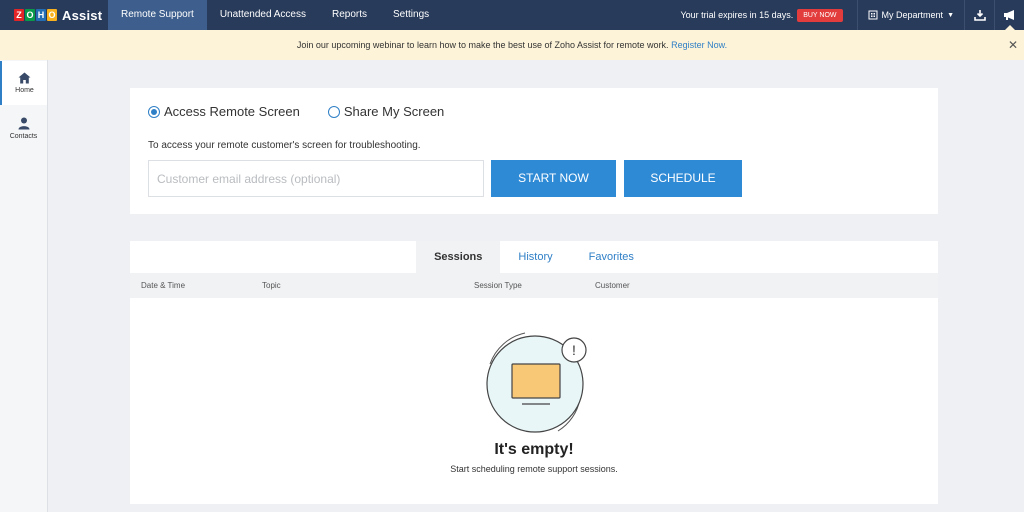 Image resolution: width=1024 pixels, height=512 pixels. I want to click on sidebar-item-label: Home, so click(24, 90).